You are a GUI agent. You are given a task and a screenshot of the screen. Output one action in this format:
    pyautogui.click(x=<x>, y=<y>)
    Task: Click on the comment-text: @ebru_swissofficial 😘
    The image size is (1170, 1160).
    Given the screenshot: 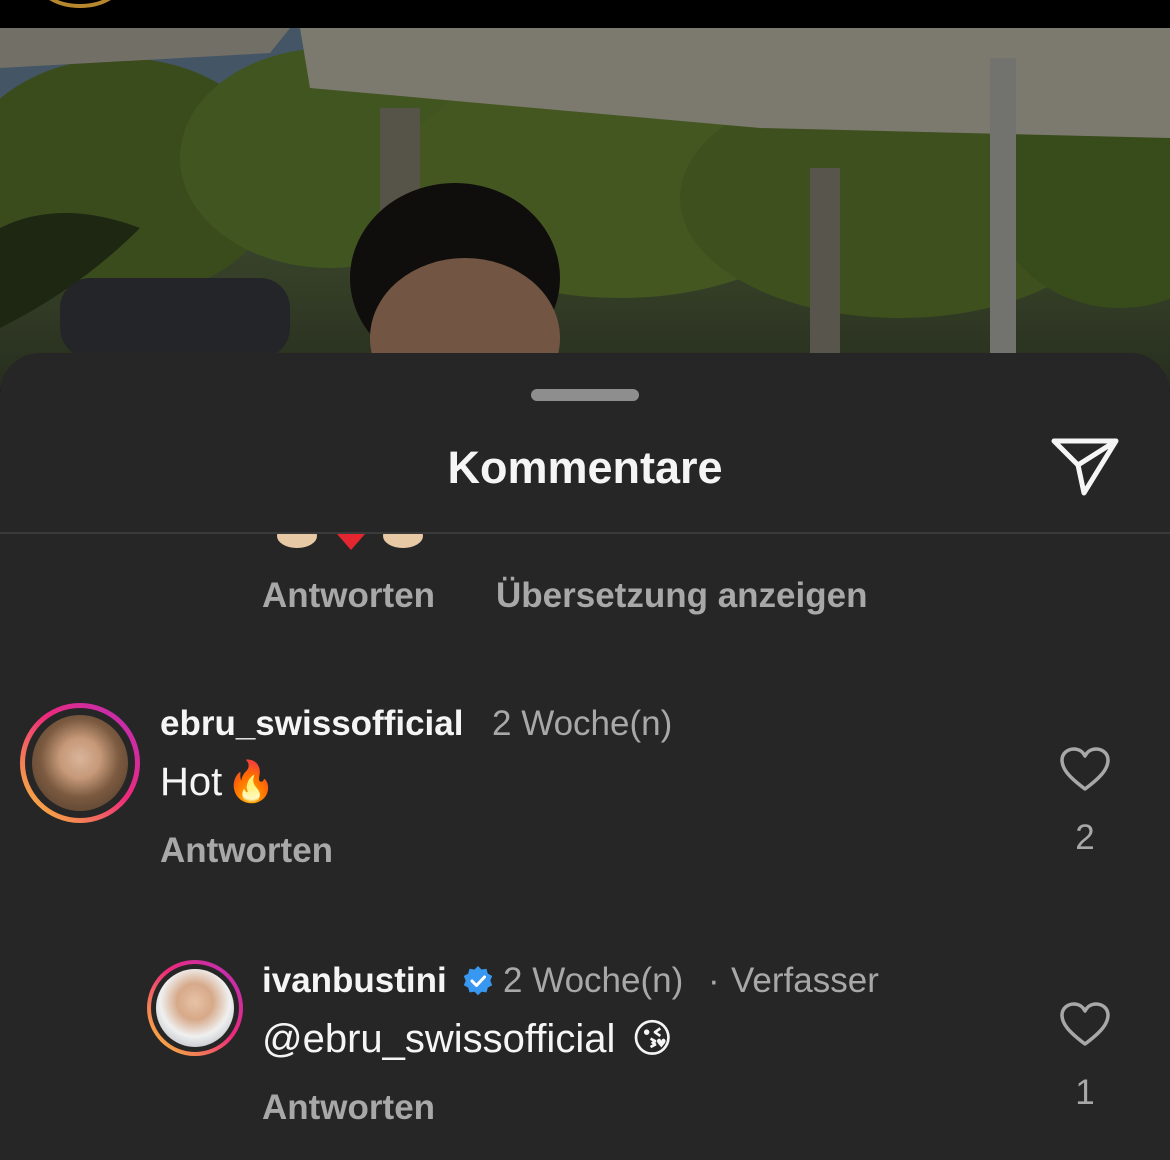 What is the action you would take?
    pyautogui.click(x=467, y=1039)
    